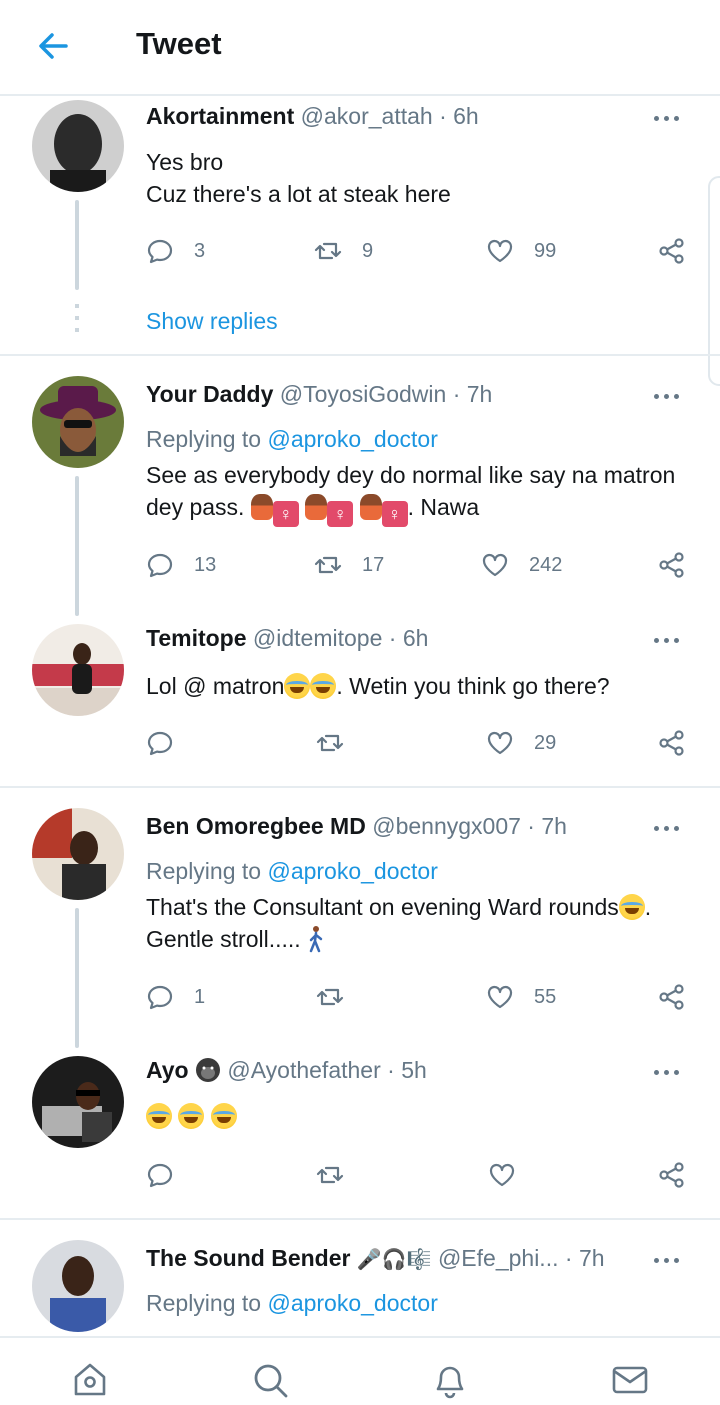 This screenshot has width=720, height=1405. I want to click on gorilla-emoji, so click(208, 1070).